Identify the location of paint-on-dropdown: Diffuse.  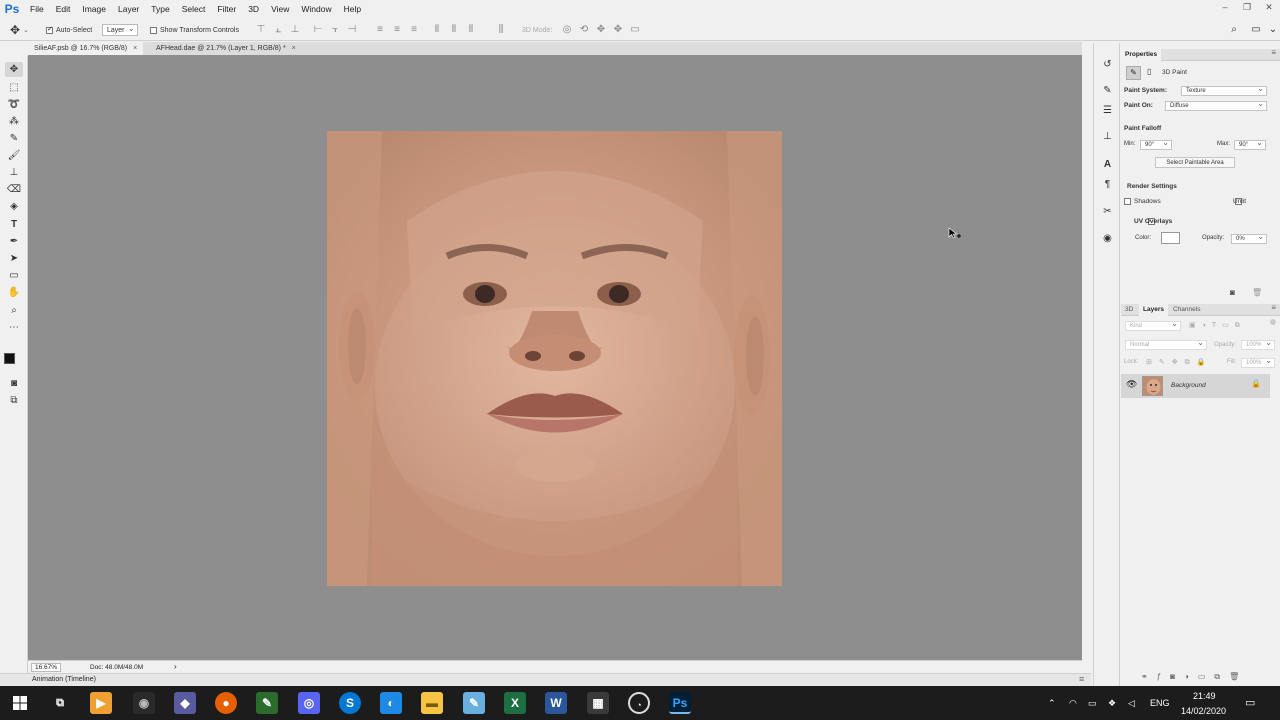
(1216, 105).